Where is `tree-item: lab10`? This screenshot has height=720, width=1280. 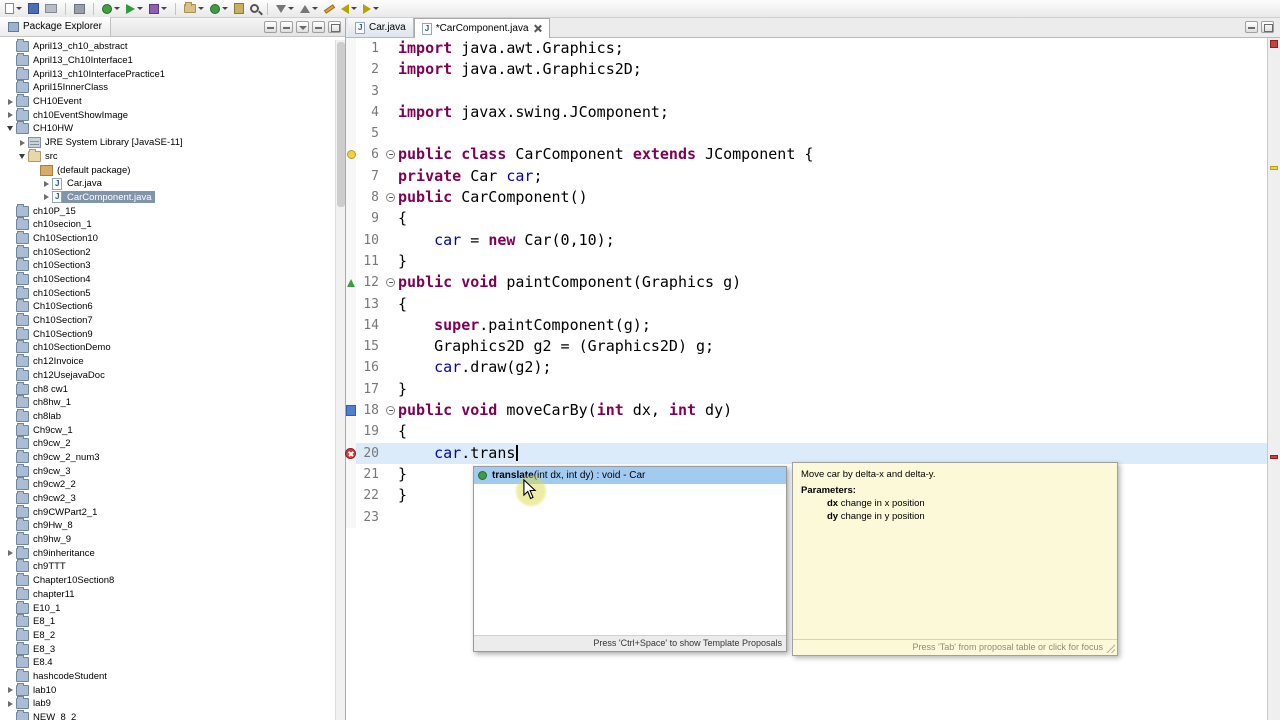 tree-item: lab10 is located at coordinates (172, 689).